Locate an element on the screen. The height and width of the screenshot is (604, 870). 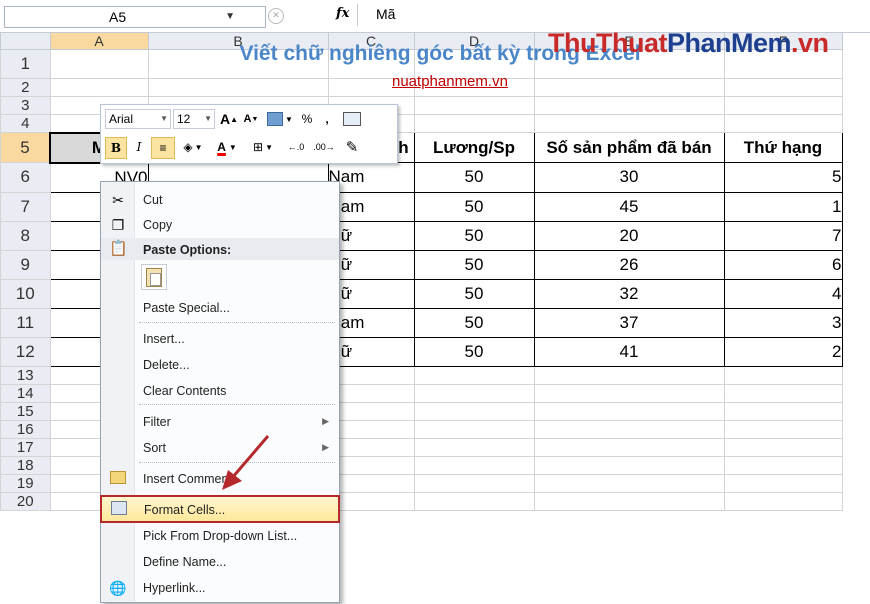
table-cell: 26 is located at coordinates (629, 264).